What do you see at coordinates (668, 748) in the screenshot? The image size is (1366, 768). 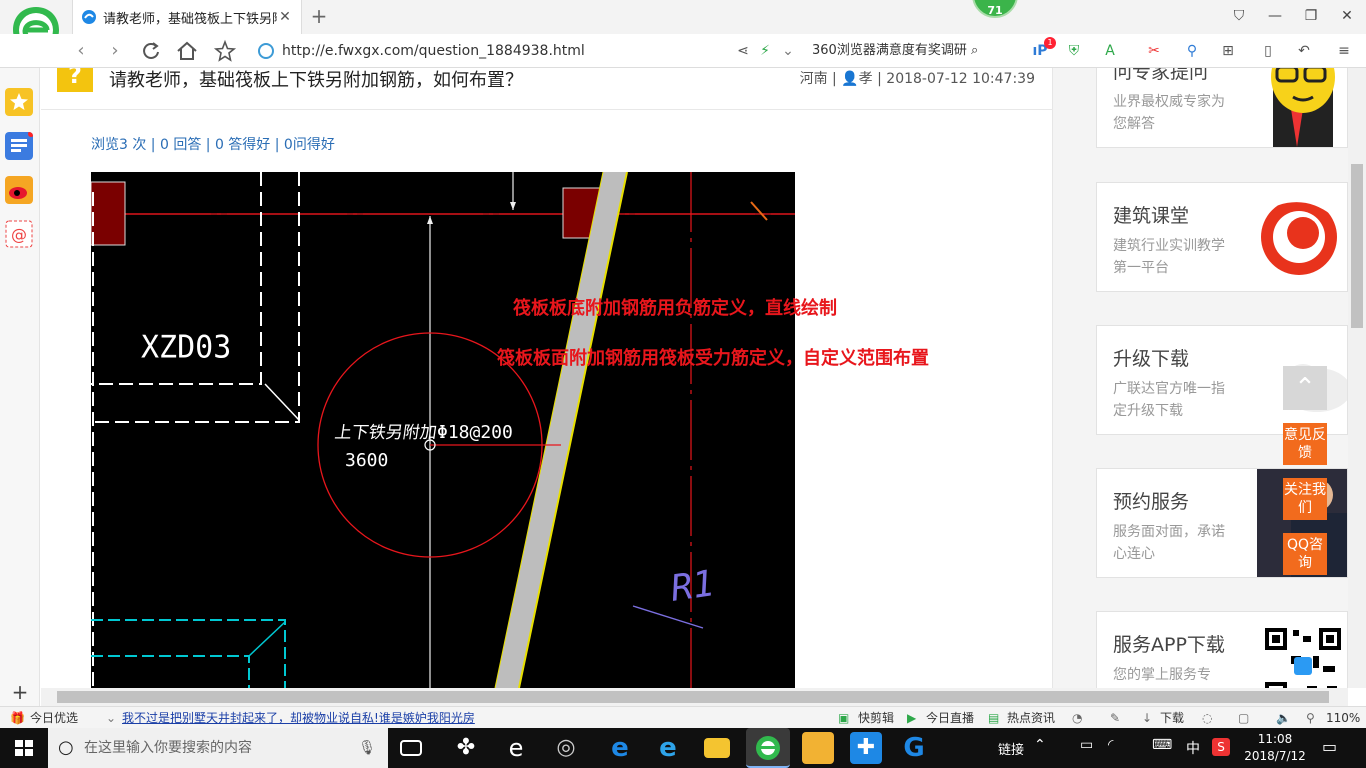 I see `internet-explorer-icon: e` at bounding box center [668, 748].